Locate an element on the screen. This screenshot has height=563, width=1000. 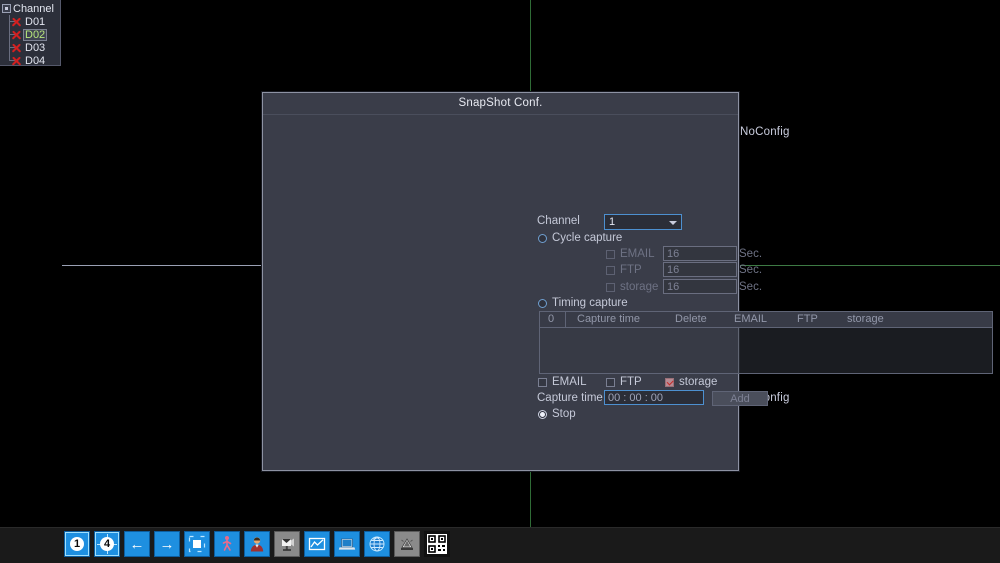
channel-tree-root: Channel is located at coordinates (30, 8).